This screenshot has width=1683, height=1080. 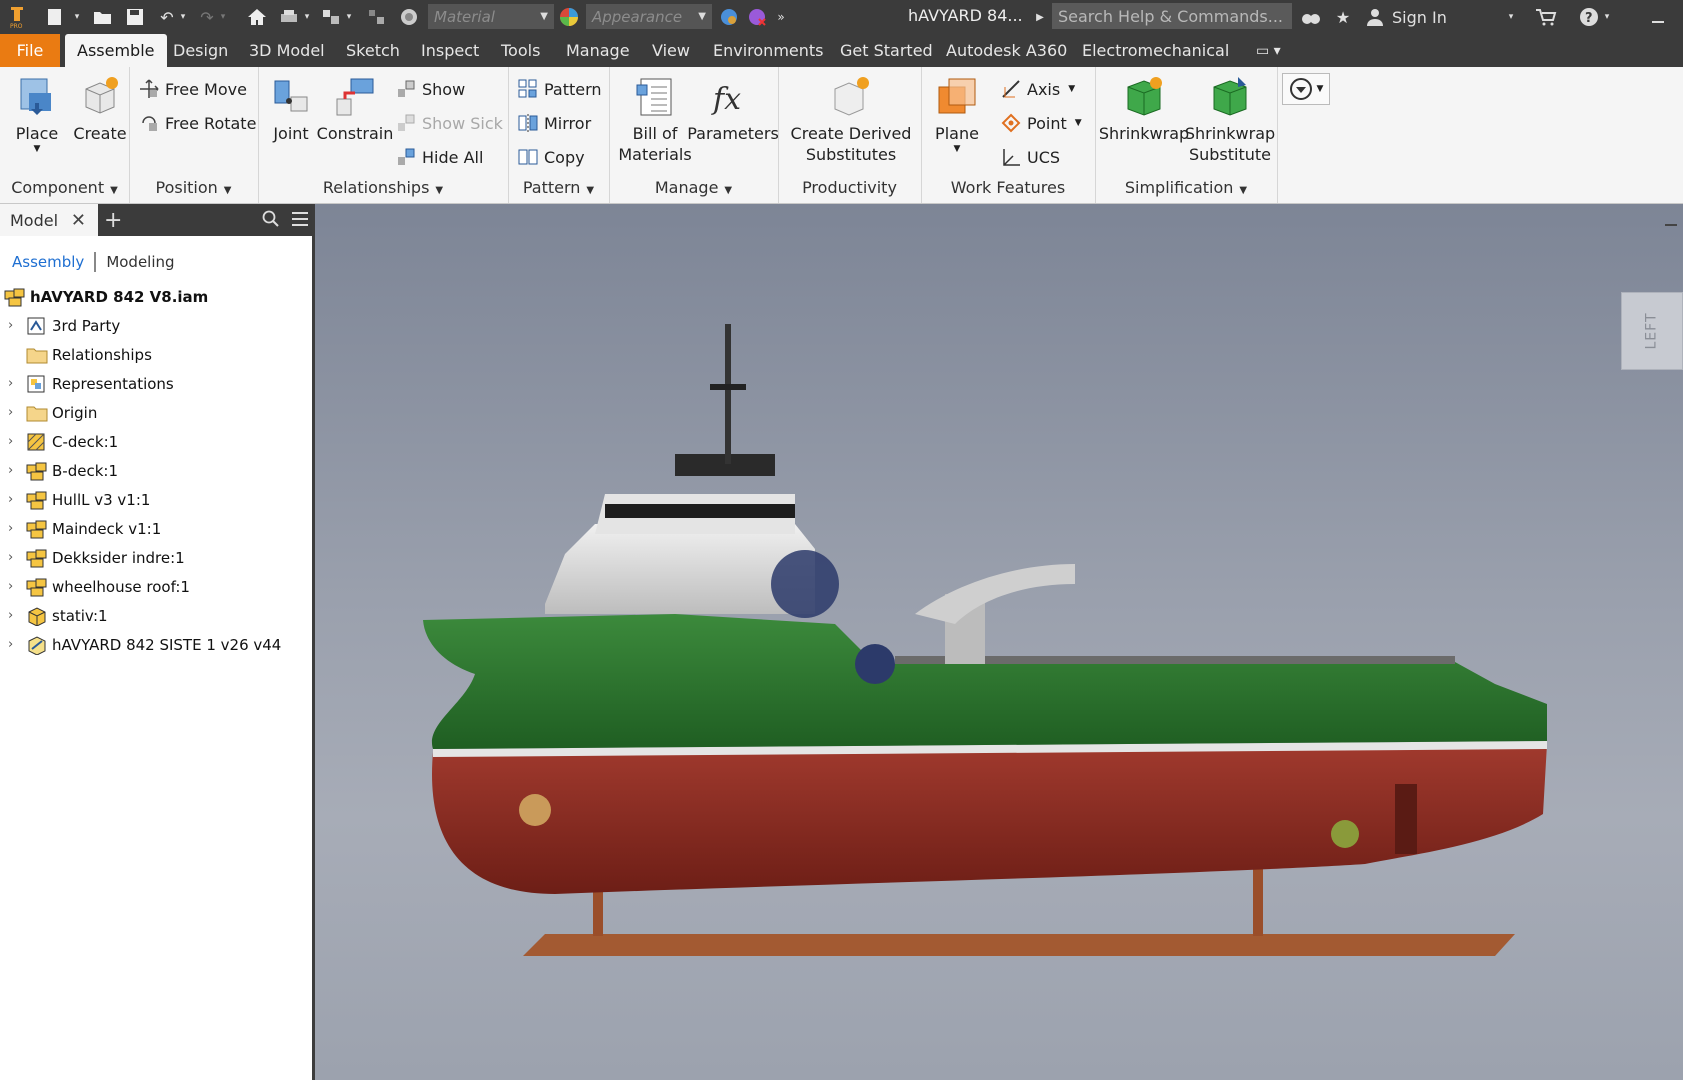 I want to click on close-icon: ✕, so click(x=78, y=220).